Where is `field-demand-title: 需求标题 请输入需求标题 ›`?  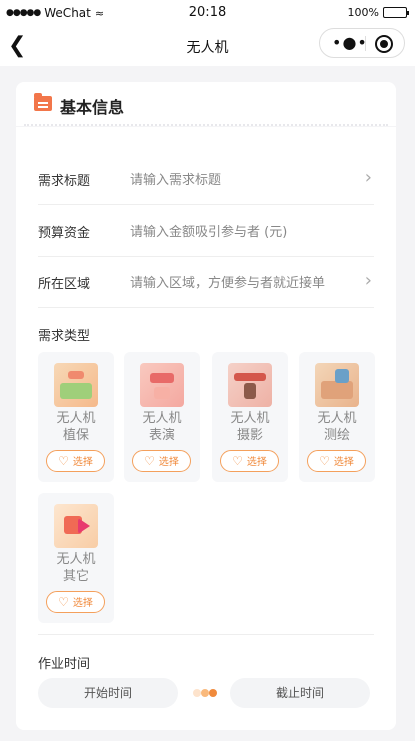 field-demand-title: 需求标题 请输入需求标题 › is located at coordinates (206, 179).